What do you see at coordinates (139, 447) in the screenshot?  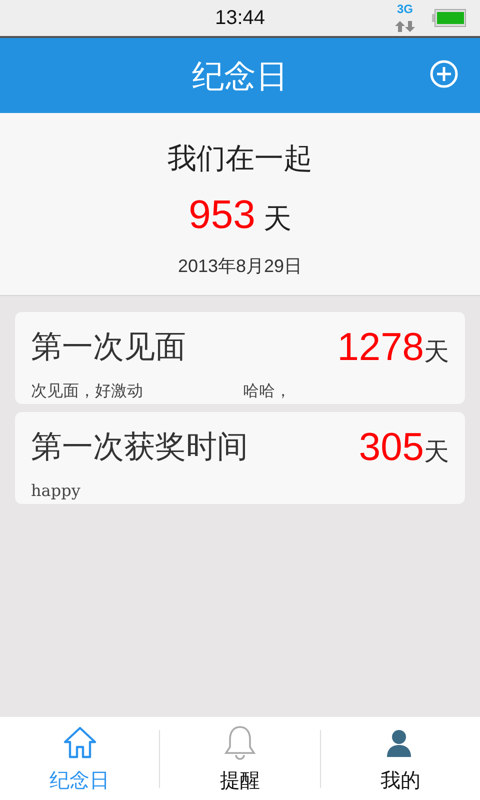 I see `event-title: 第一次获奖时间` at bounding box center [139, 447].